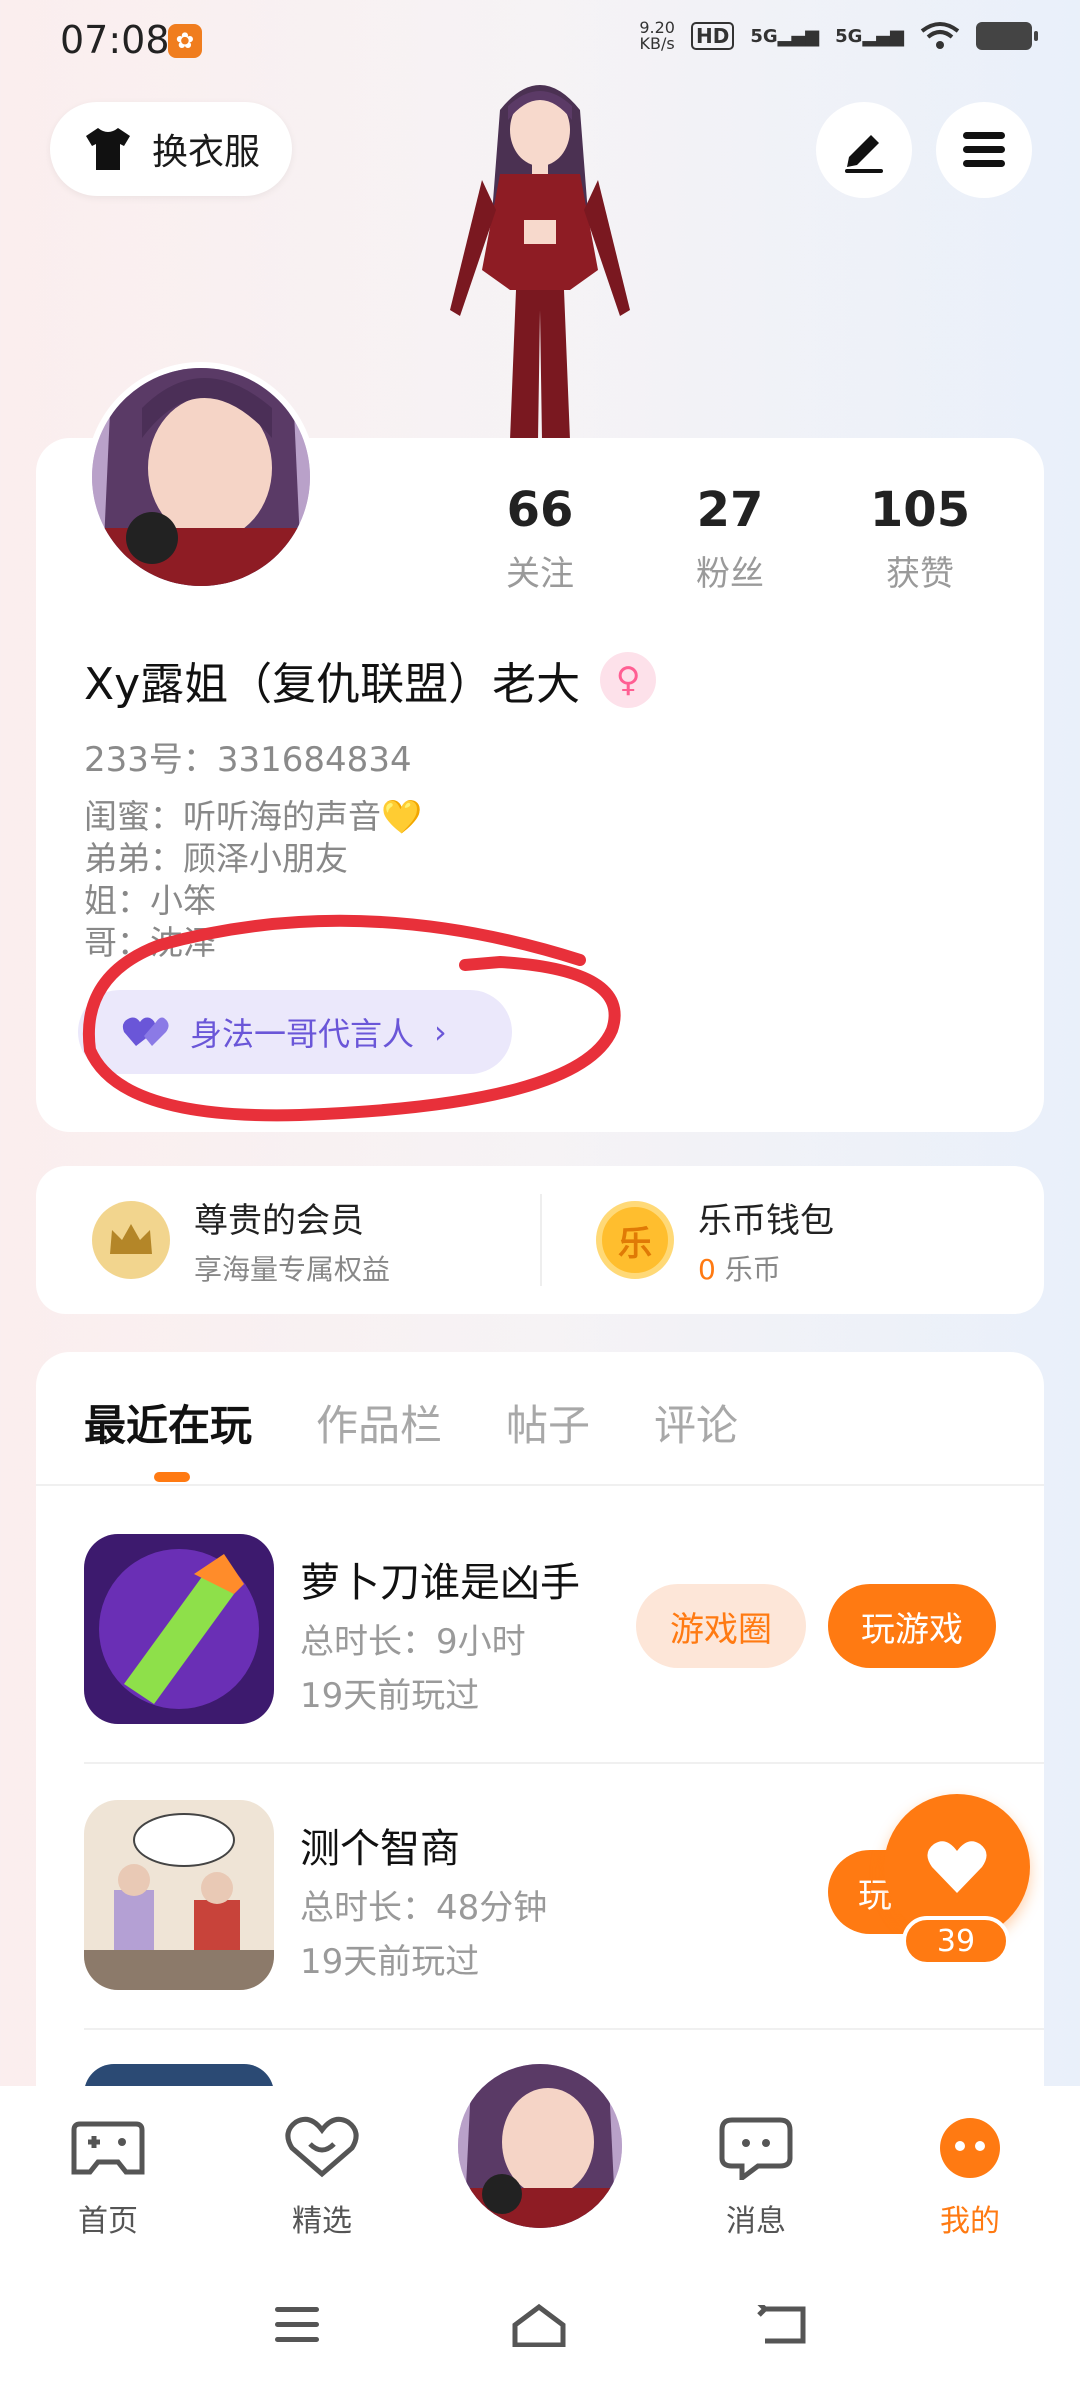 The width and height of the screenshot is (1080, 2388). What do you see at coordinates (185, 41) in the screenshot?
I see `app-notification-icon: ✿` at bounding box center [185, 41].